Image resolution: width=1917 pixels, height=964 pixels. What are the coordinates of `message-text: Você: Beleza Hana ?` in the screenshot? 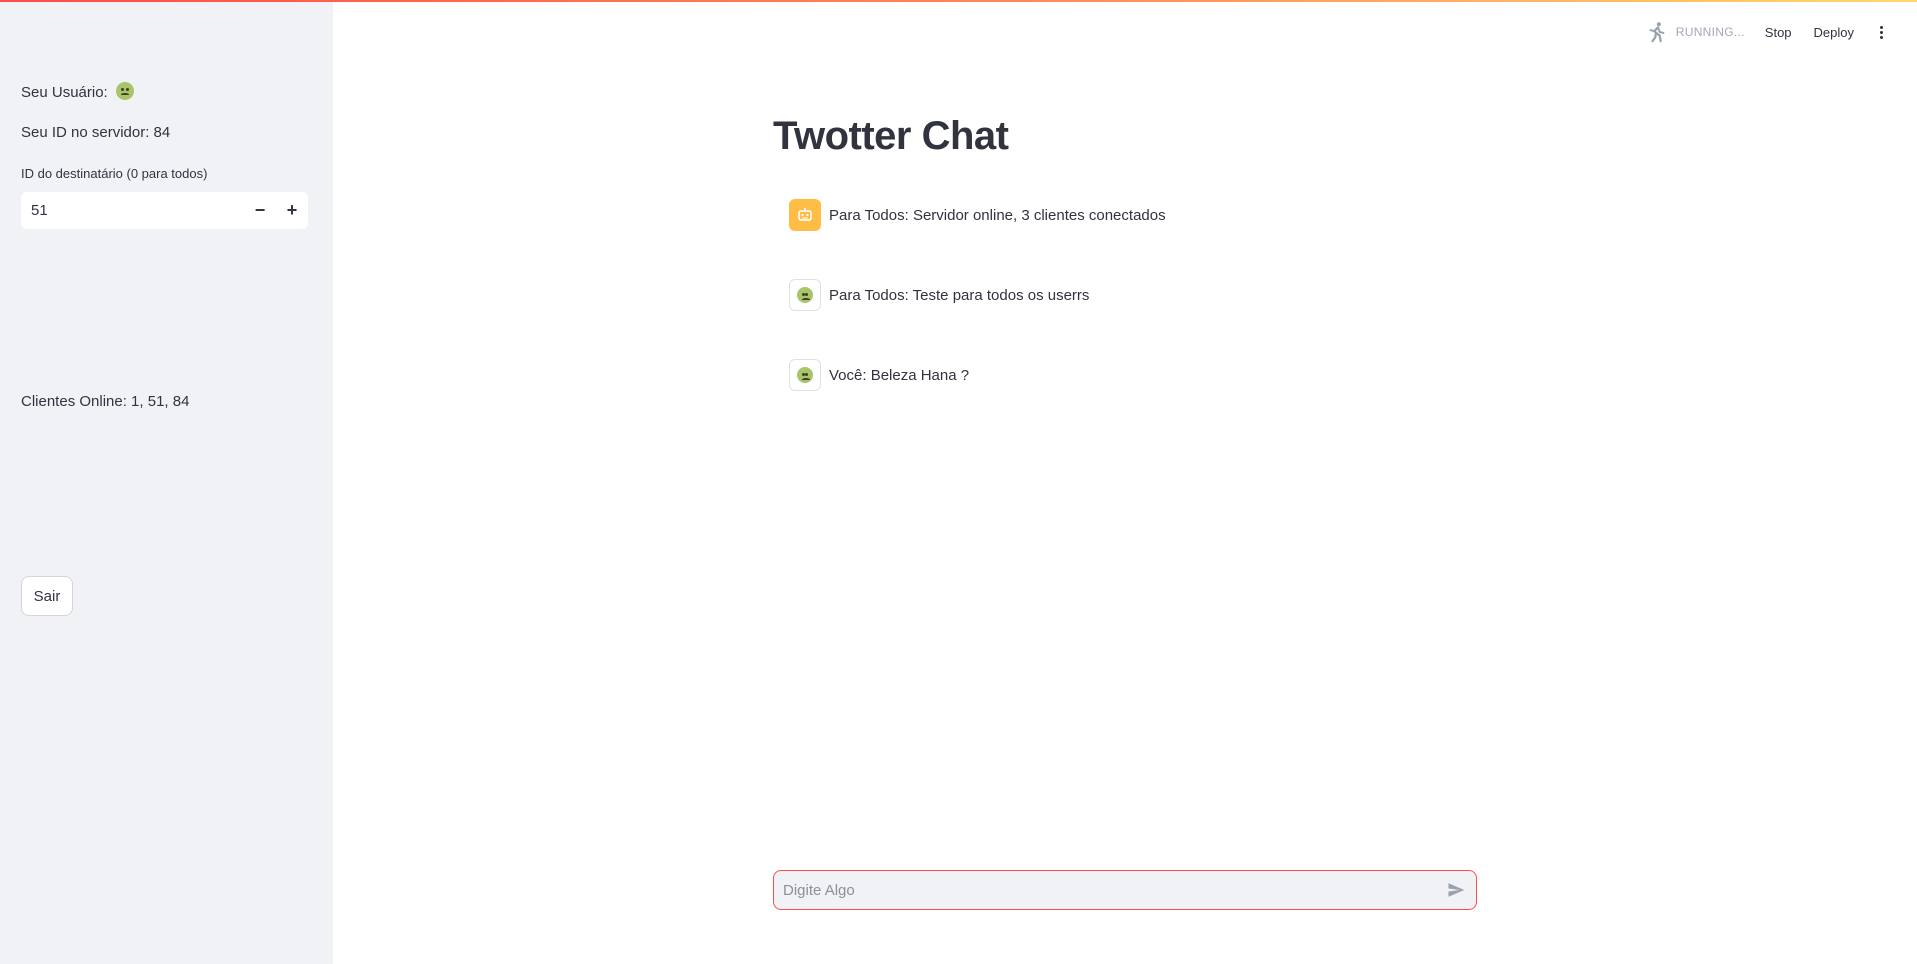 It's located at (899, 375).